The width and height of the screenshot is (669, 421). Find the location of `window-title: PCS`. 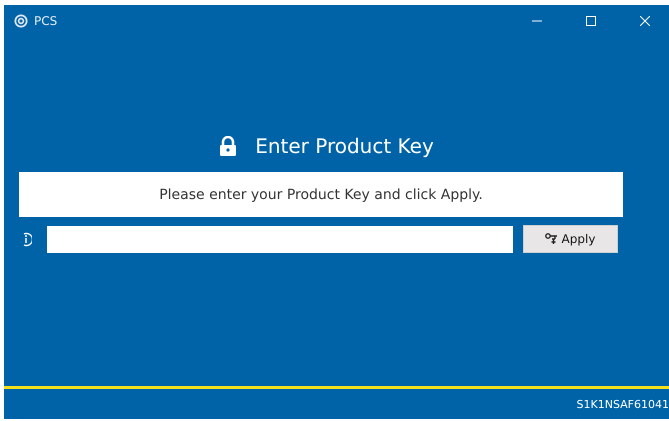

window-title: PCS is located at coordinates (46, 21).